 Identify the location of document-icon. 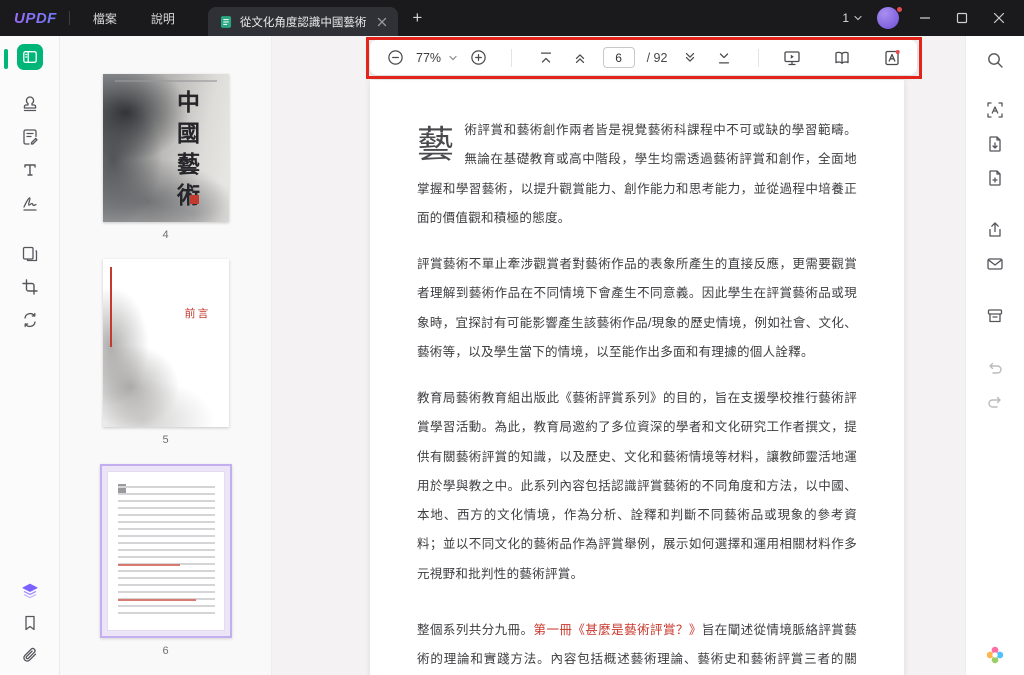
(226, 22).